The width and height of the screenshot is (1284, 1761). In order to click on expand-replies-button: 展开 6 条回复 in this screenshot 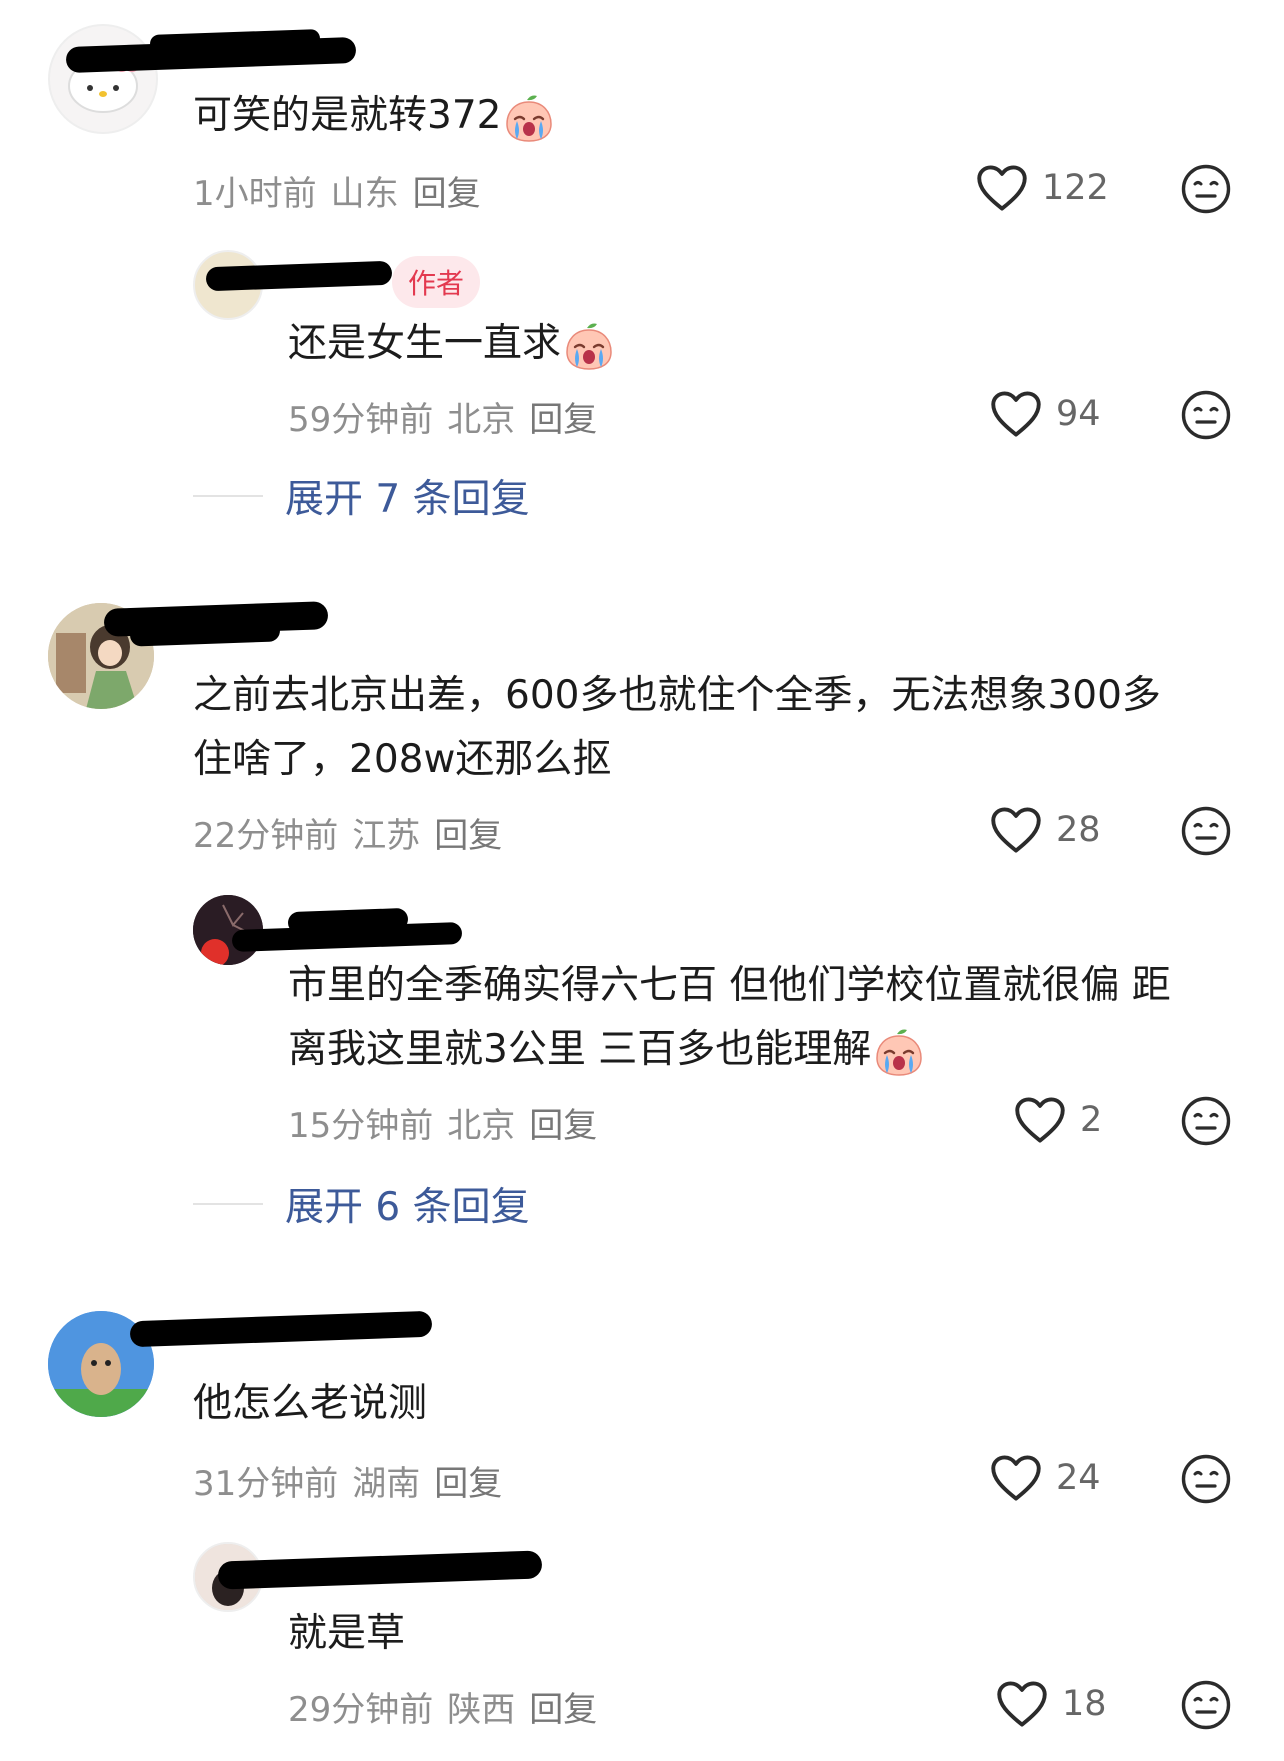, I will do `click(361, 1204)`.